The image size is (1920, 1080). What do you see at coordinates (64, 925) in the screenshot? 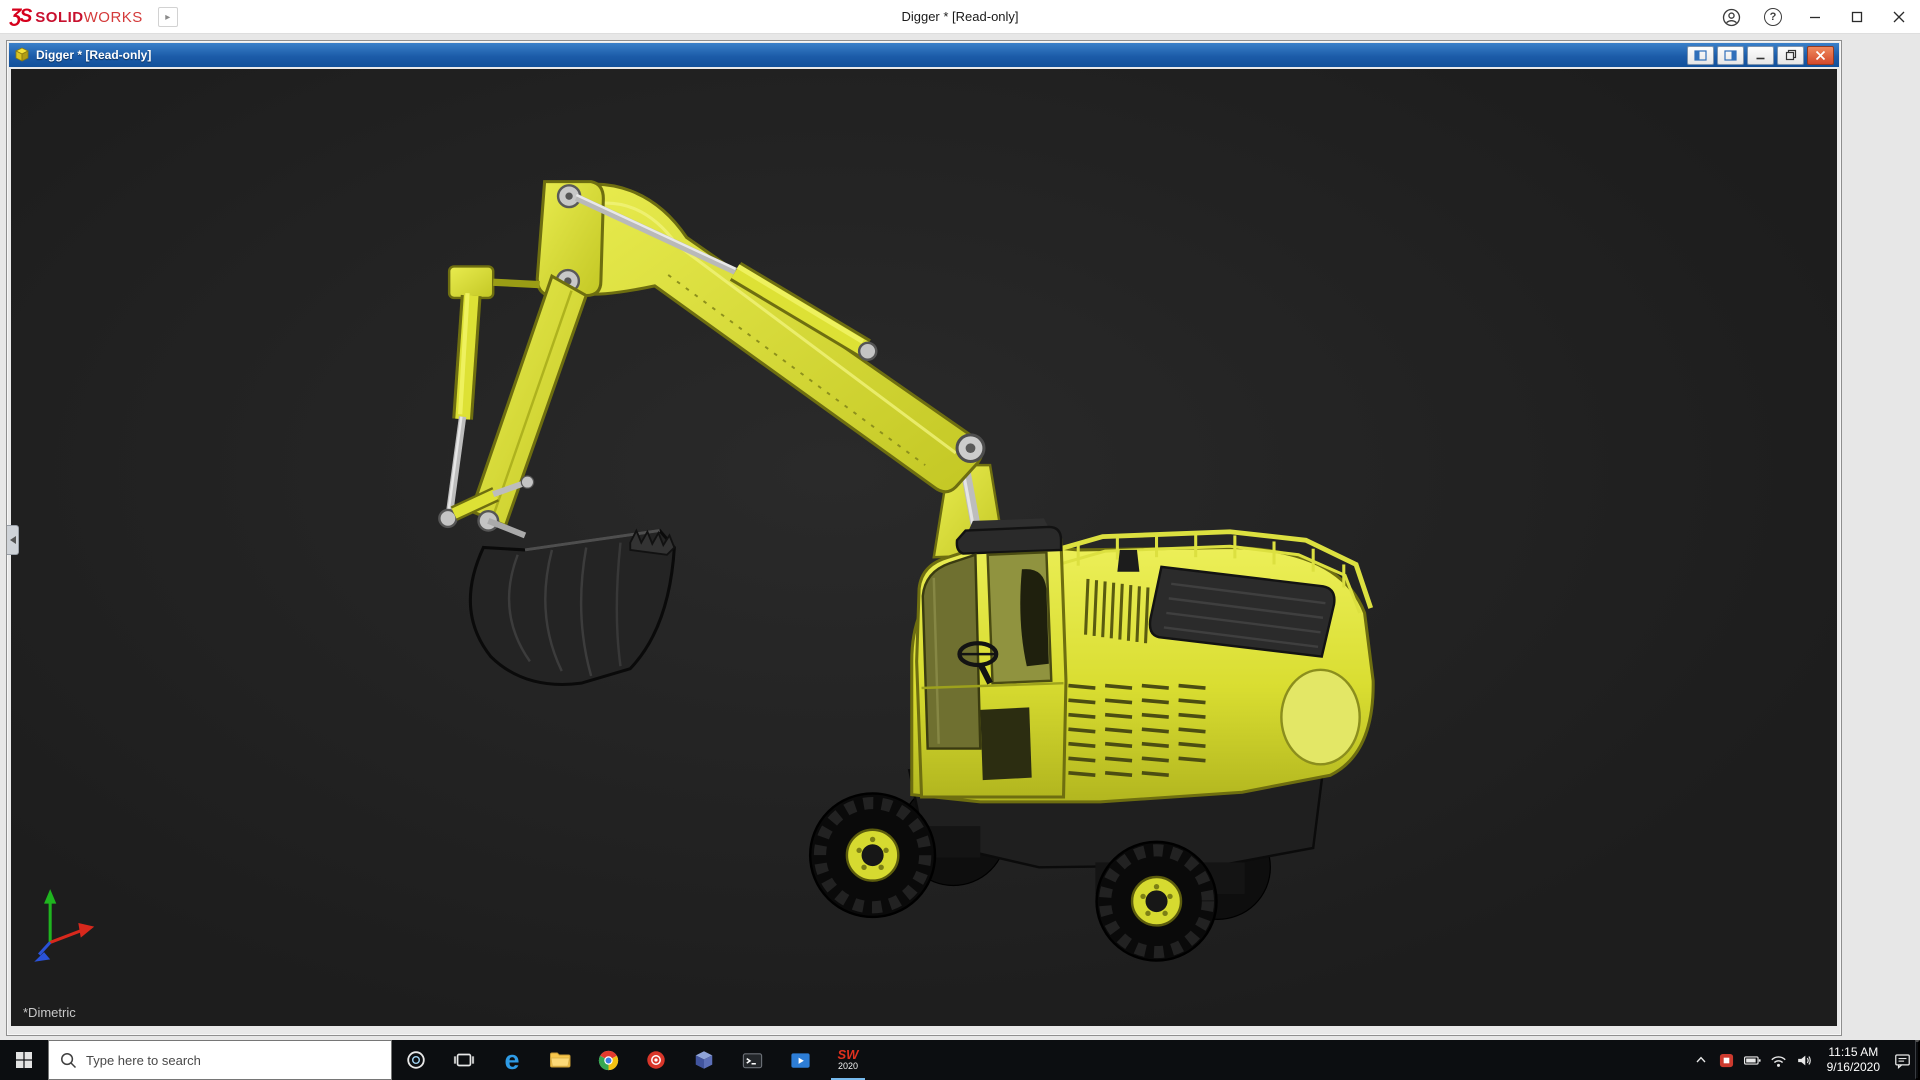
I see `orientation-triad` at bounding box center [64, 925].